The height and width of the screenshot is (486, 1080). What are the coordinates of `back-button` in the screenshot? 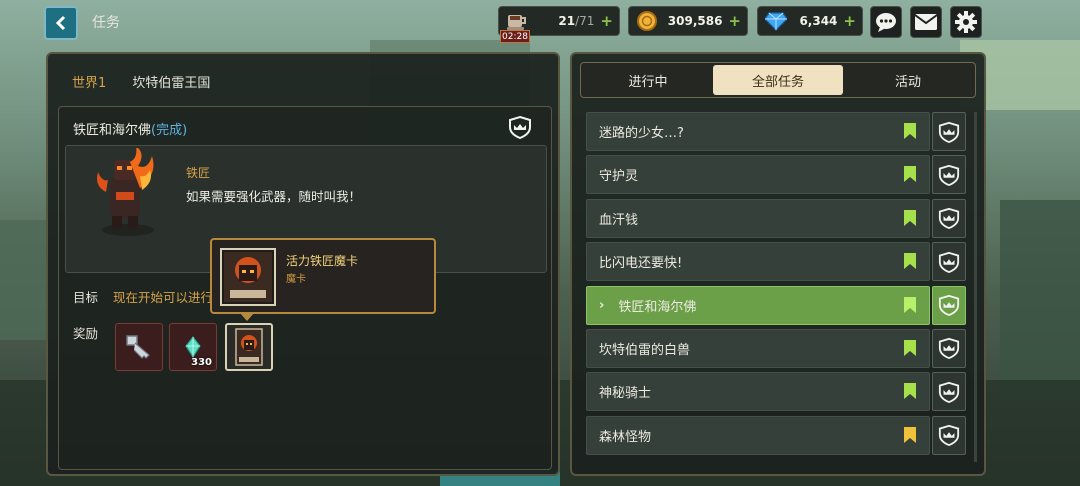 It's located at (61, 23).